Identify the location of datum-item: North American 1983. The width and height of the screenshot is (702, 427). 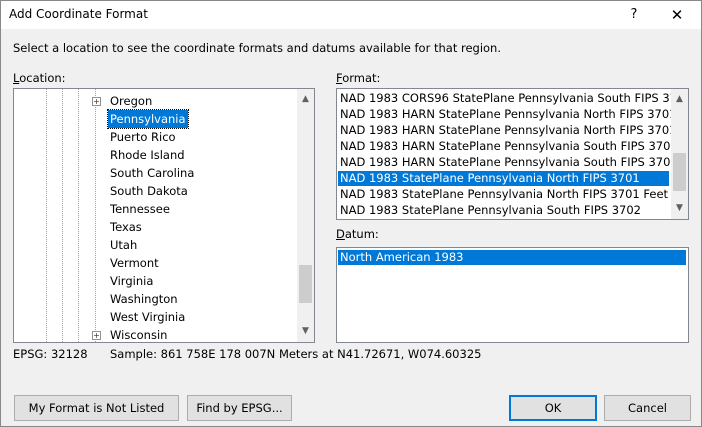
(512, 257).